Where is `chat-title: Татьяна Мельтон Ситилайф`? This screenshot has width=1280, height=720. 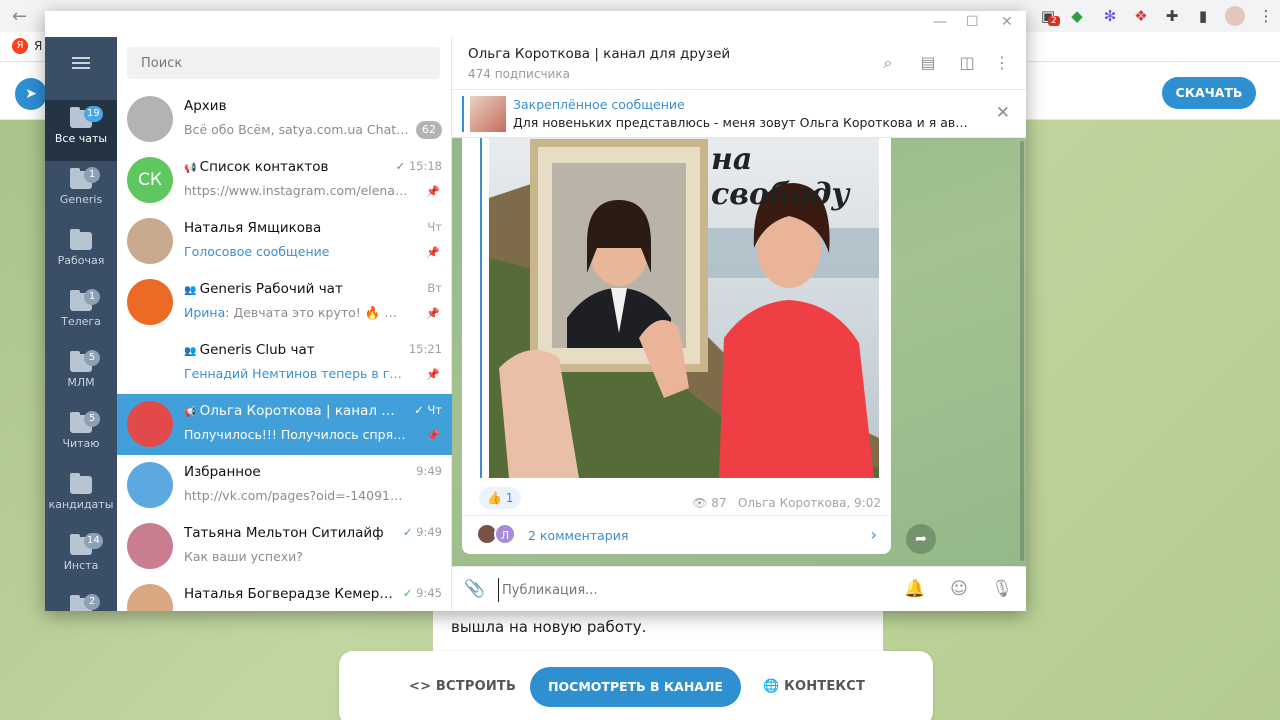
chat-title: Татьяна Мельтон Ситилайф is located at coordinates (291, 533).